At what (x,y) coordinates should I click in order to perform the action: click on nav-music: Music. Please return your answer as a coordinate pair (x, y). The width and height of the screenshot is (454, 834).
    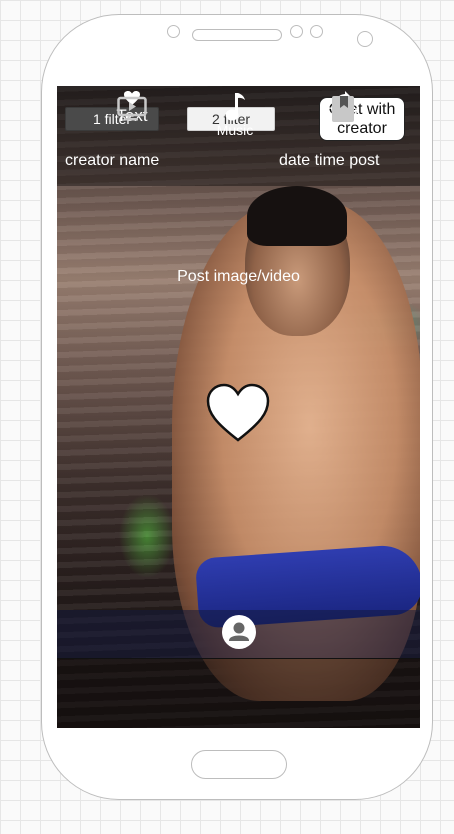
    Looking at the image, I should click on (235, 115).